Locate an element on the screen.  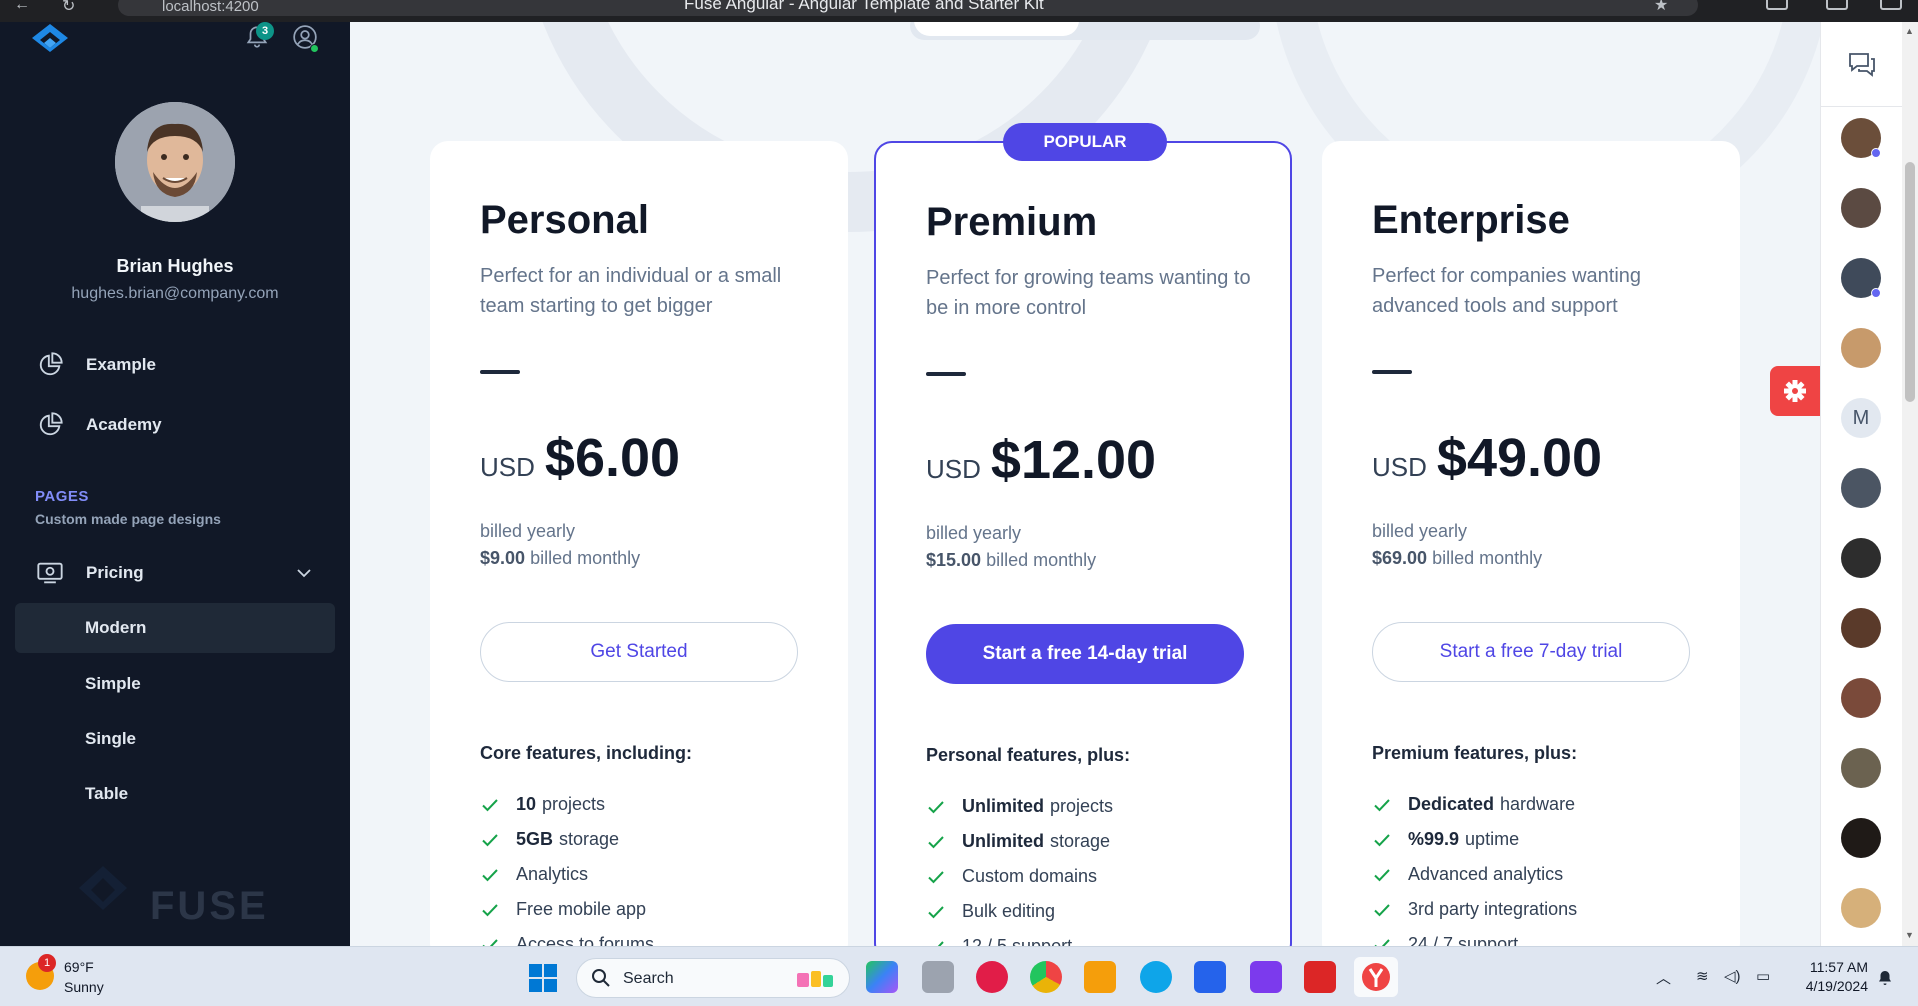
taskbar-search: Search is located at coordinates (713, 978).